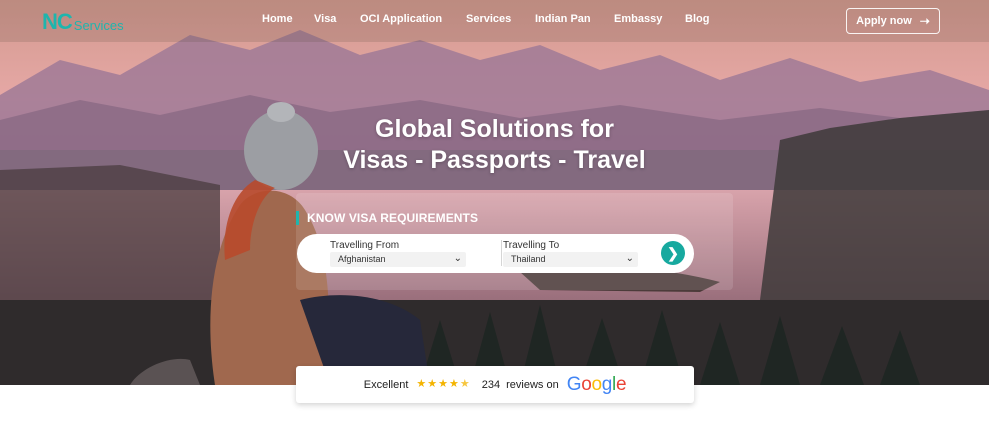  I want to click on hero-headline-line-1: Global Solutions for, so click(494, 129).